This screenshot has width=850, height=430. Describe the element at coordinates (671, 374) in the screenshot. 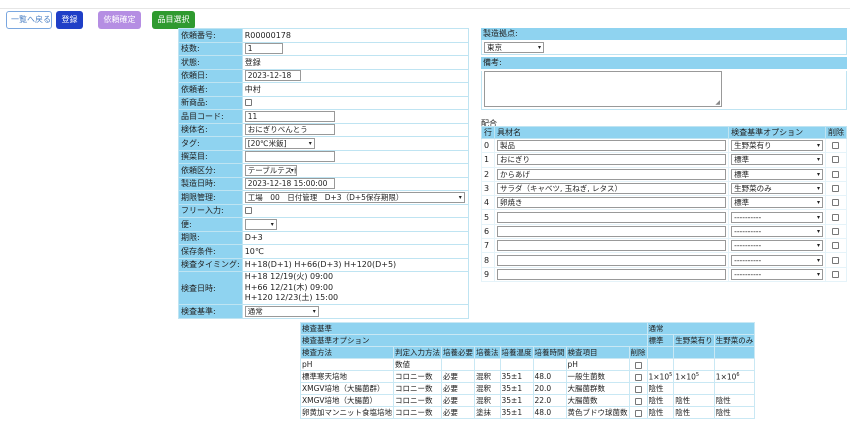

I see `exponent: 5` at that location.